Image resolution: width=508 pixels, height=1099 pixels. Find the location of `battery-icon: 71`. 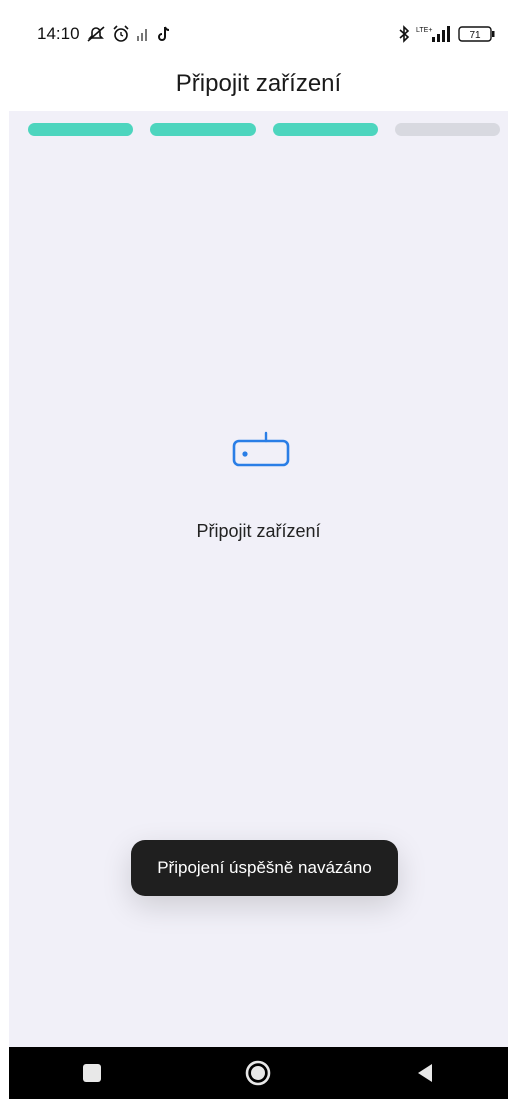

battery-icon: 71 is located at coordinates (477, 34).